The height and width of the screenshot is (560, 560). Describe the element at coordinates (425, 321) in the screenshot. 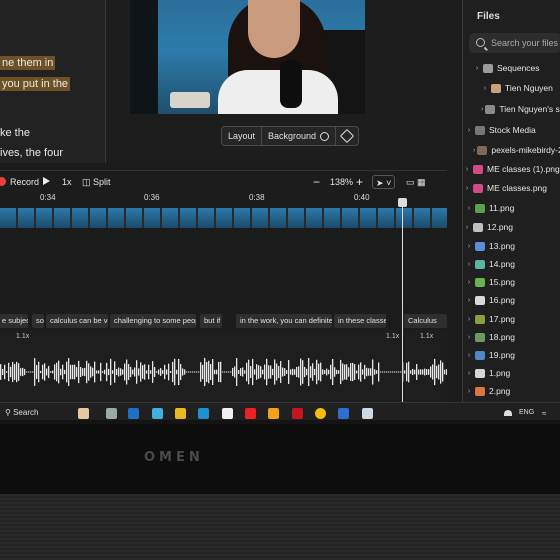

I see `caption-chip: Calculus` at that location.